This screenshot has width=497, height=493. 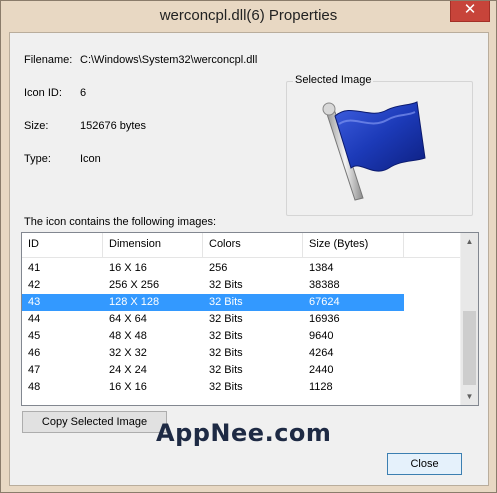 I want to click on cell-size: 2440, so click(x=321, y=370).